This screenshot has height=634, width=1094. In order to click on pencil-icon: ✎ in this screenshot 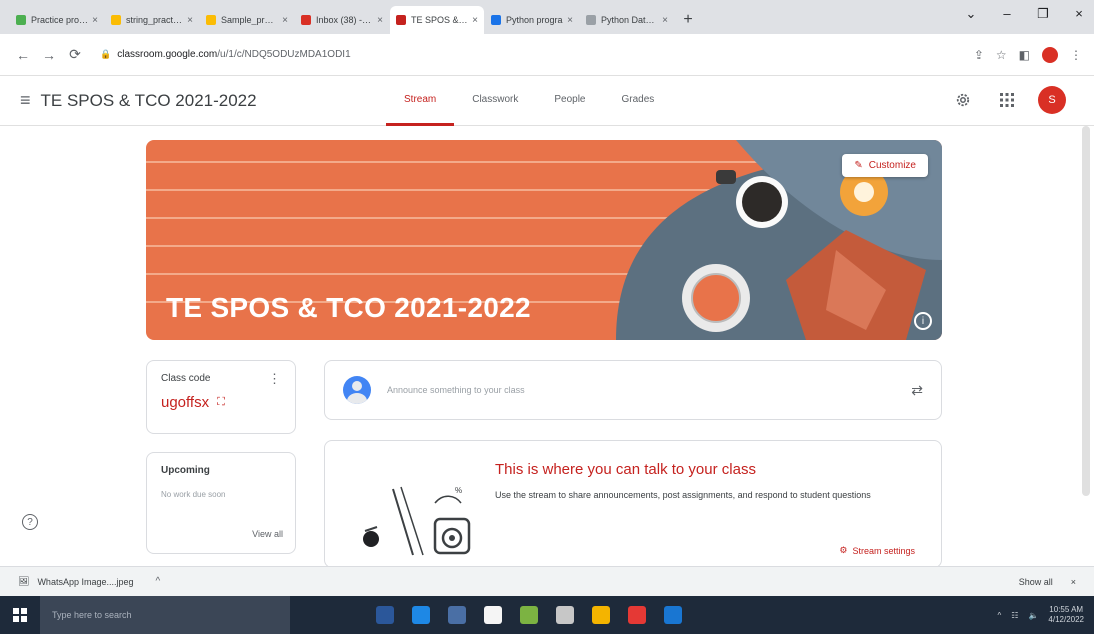, I will do `click(858, 165)`.